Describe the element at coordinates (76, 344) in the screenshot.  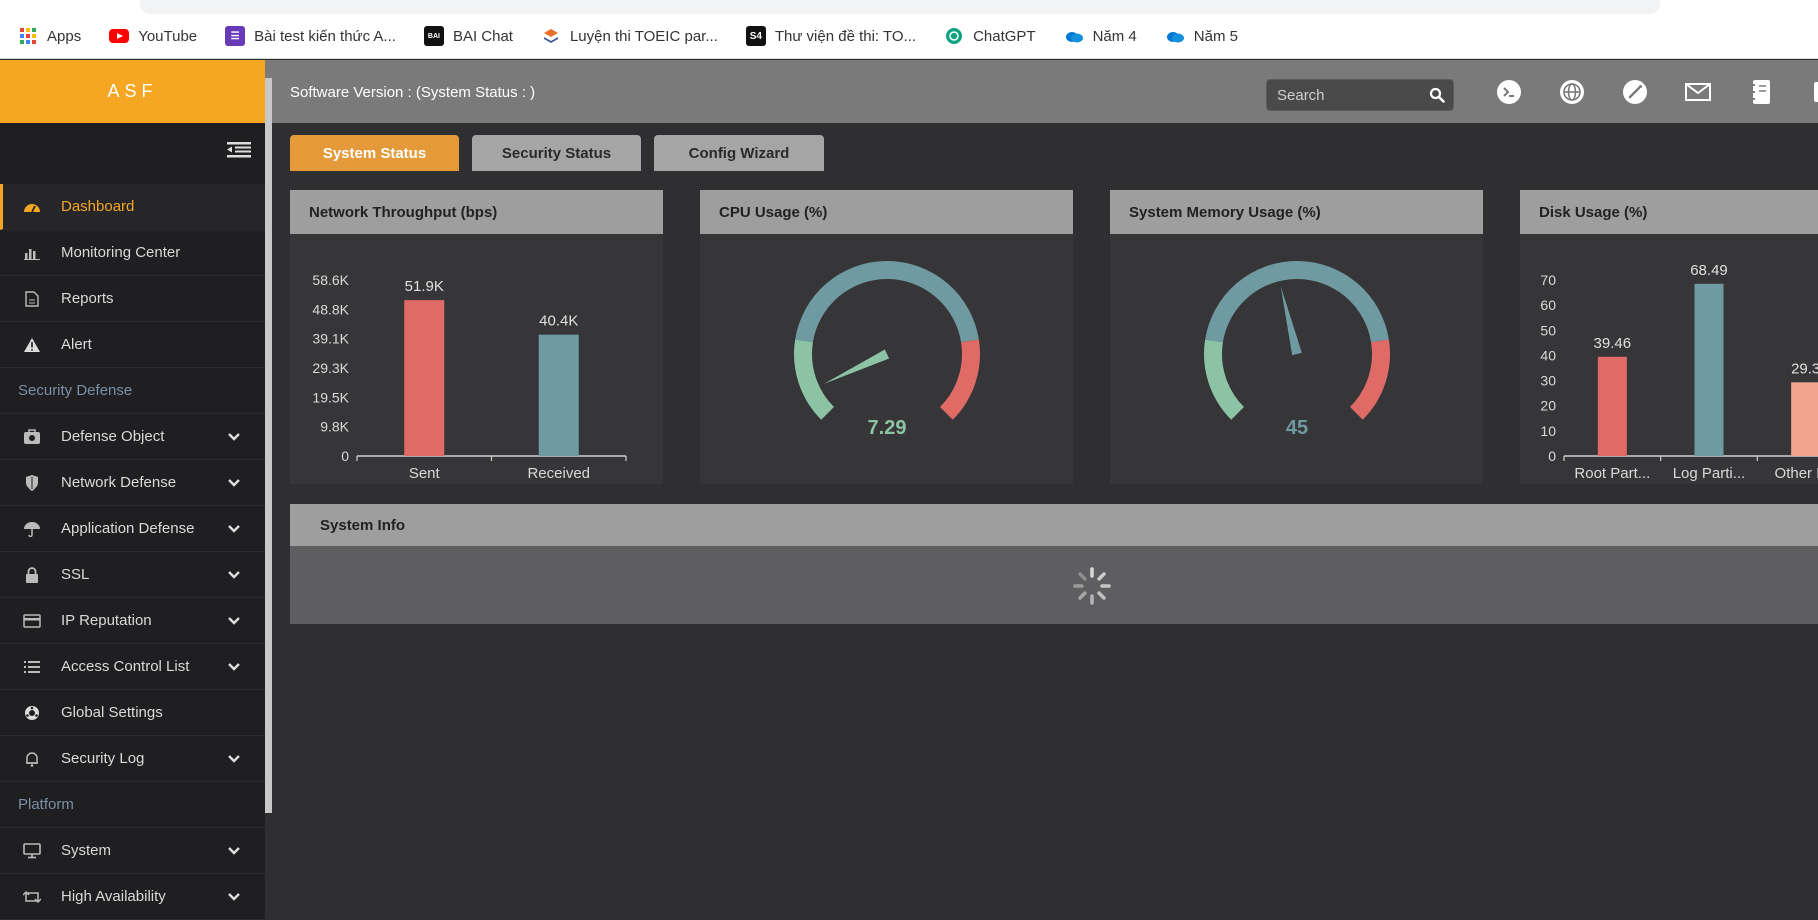
I see `sidebar-item-label: Alert` at that location.